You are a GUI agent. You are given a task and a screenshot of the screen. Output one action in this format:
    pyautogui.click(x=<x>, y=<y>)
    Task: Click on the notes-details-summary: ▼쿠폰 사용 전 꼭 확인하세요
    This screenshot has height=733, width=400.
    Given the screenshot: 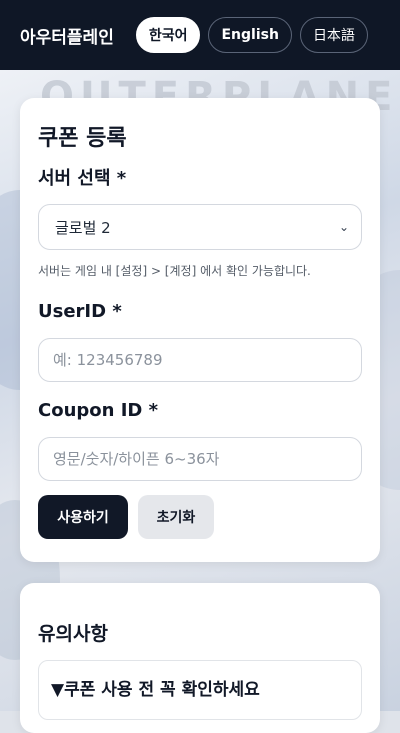 What is the action you would take?
    pyautogui.click(x=200, y=690)
    